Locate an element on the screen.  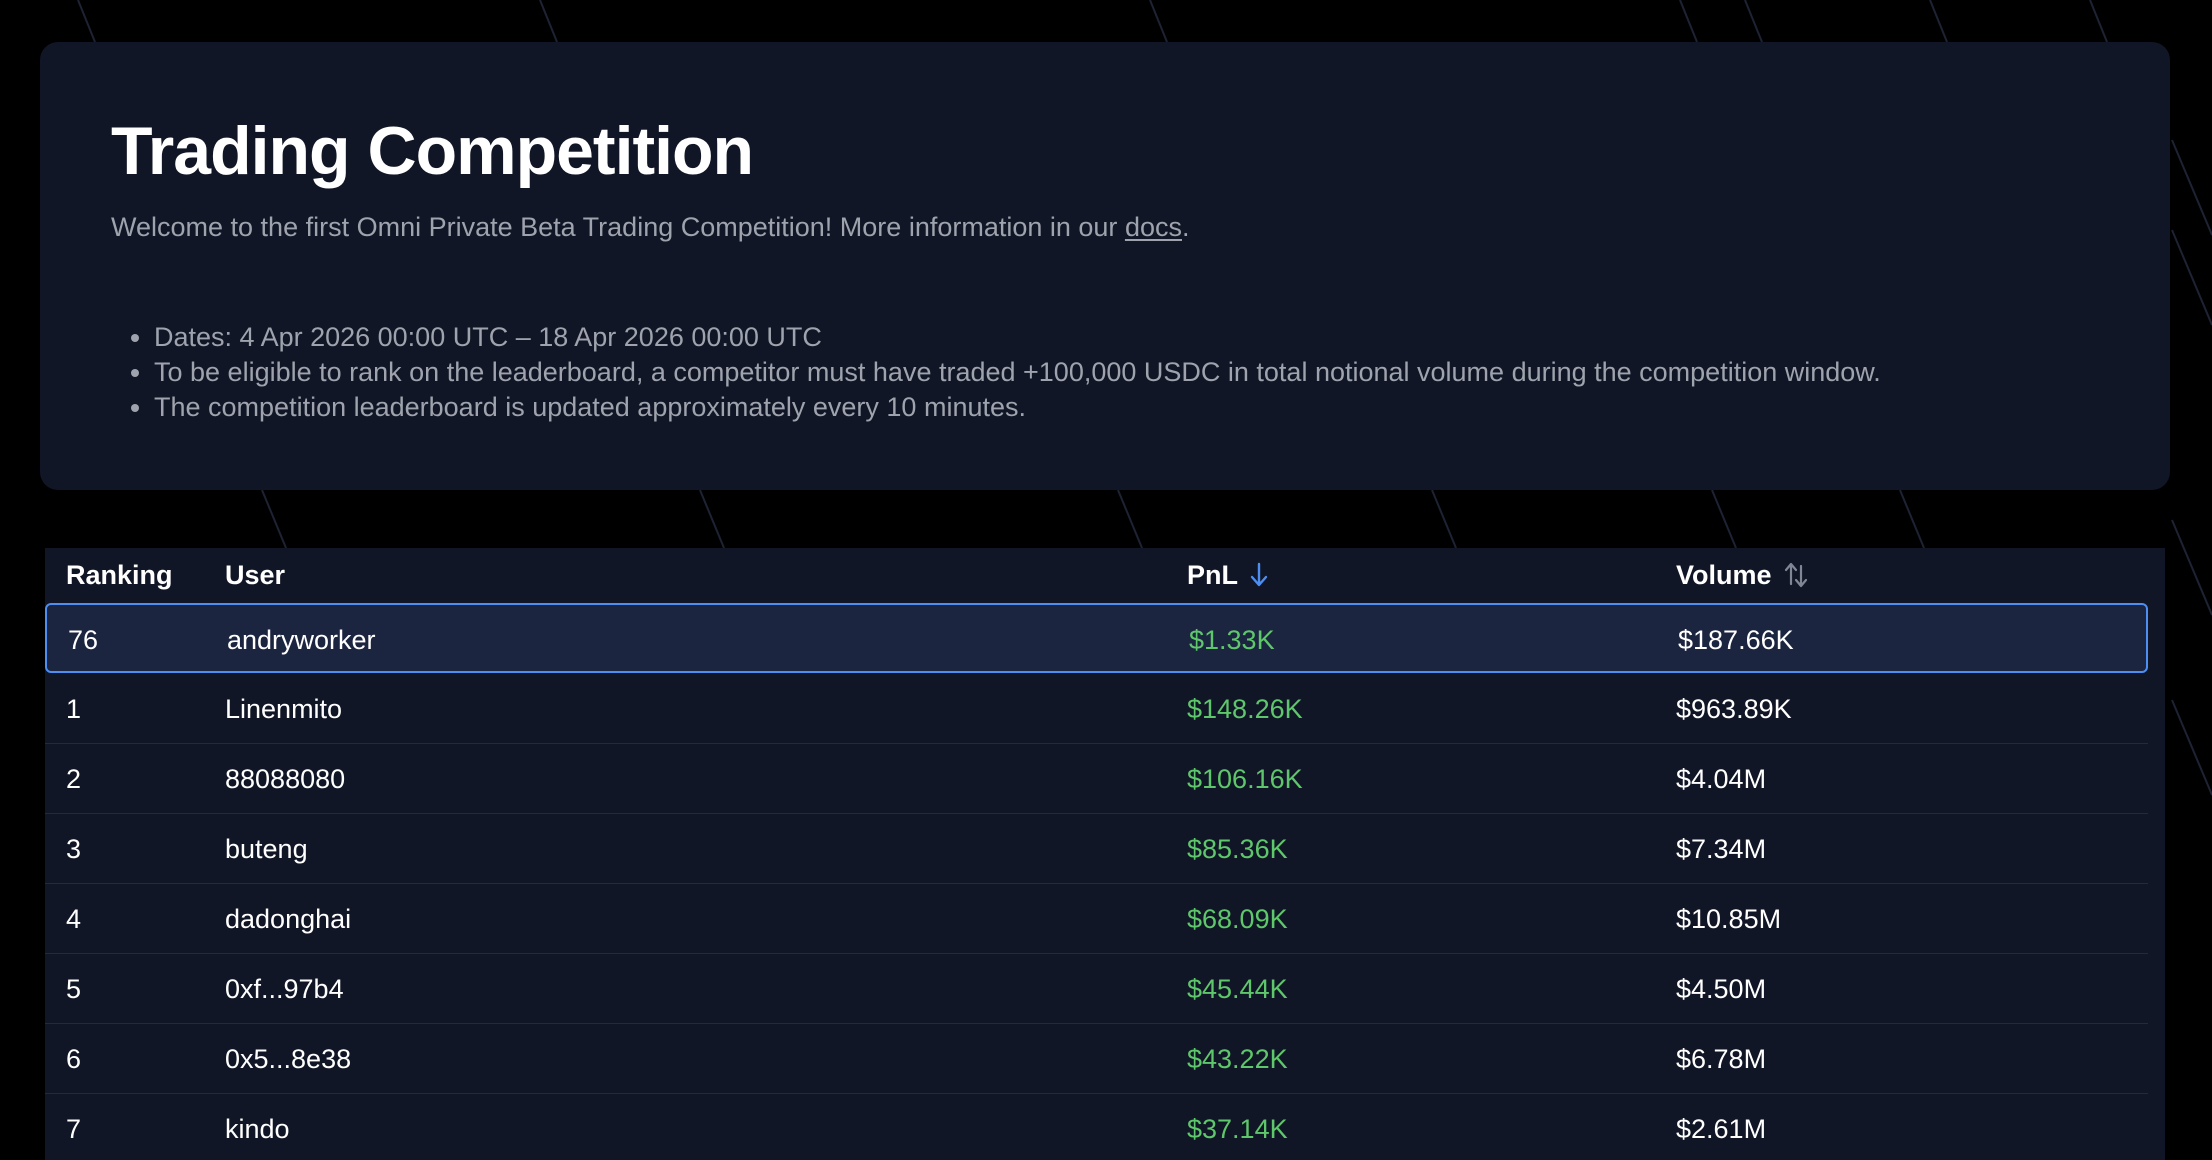
row-volume: $4.50M is located at coordinates (1721, 989).